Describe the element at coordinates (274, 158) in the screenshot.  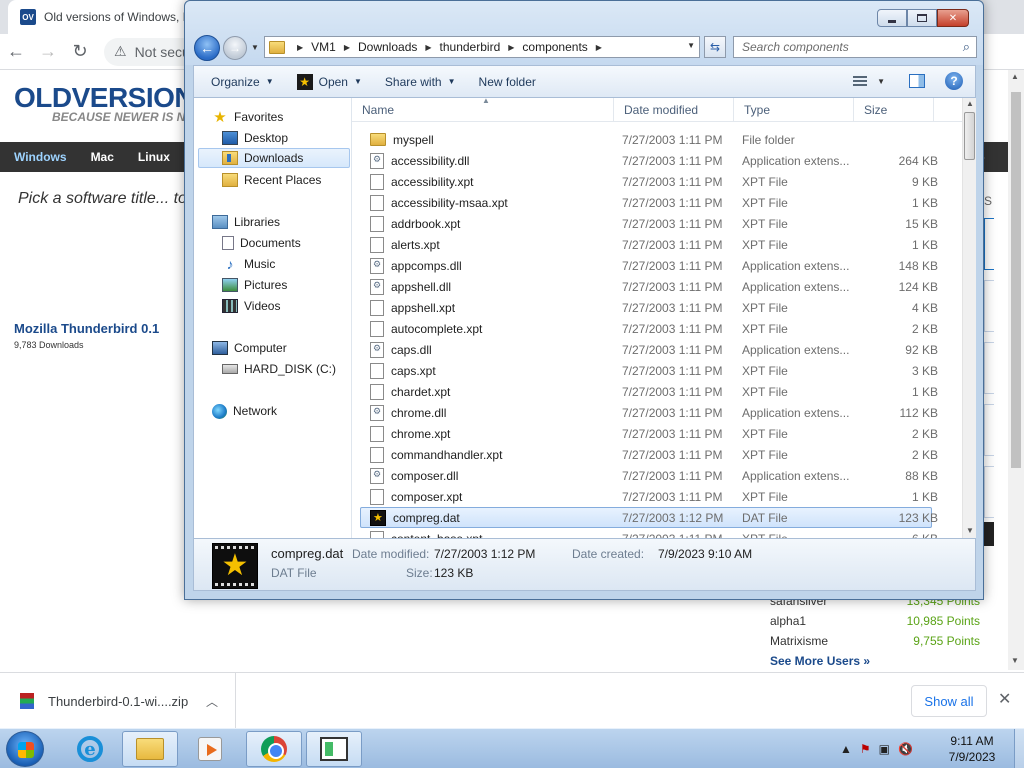
I see `nav-downloads: Downloads` at that location.